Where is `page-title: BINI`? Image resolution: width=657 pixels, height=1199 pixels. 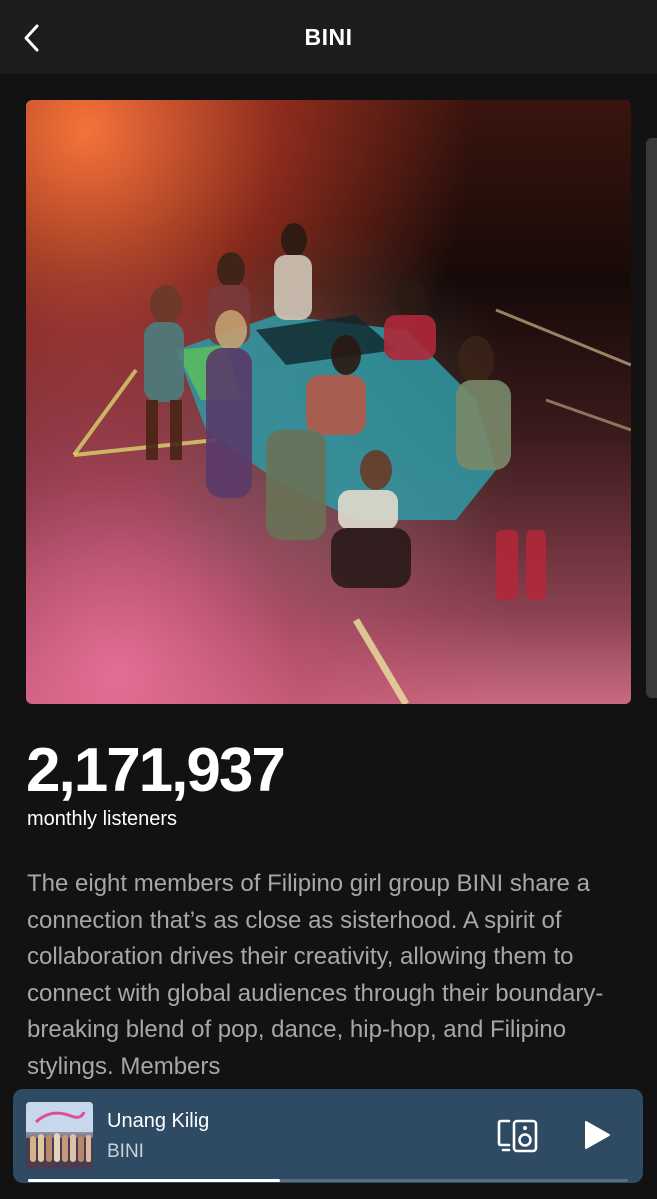 page-title: BINI is located at coordinates (328, 37).